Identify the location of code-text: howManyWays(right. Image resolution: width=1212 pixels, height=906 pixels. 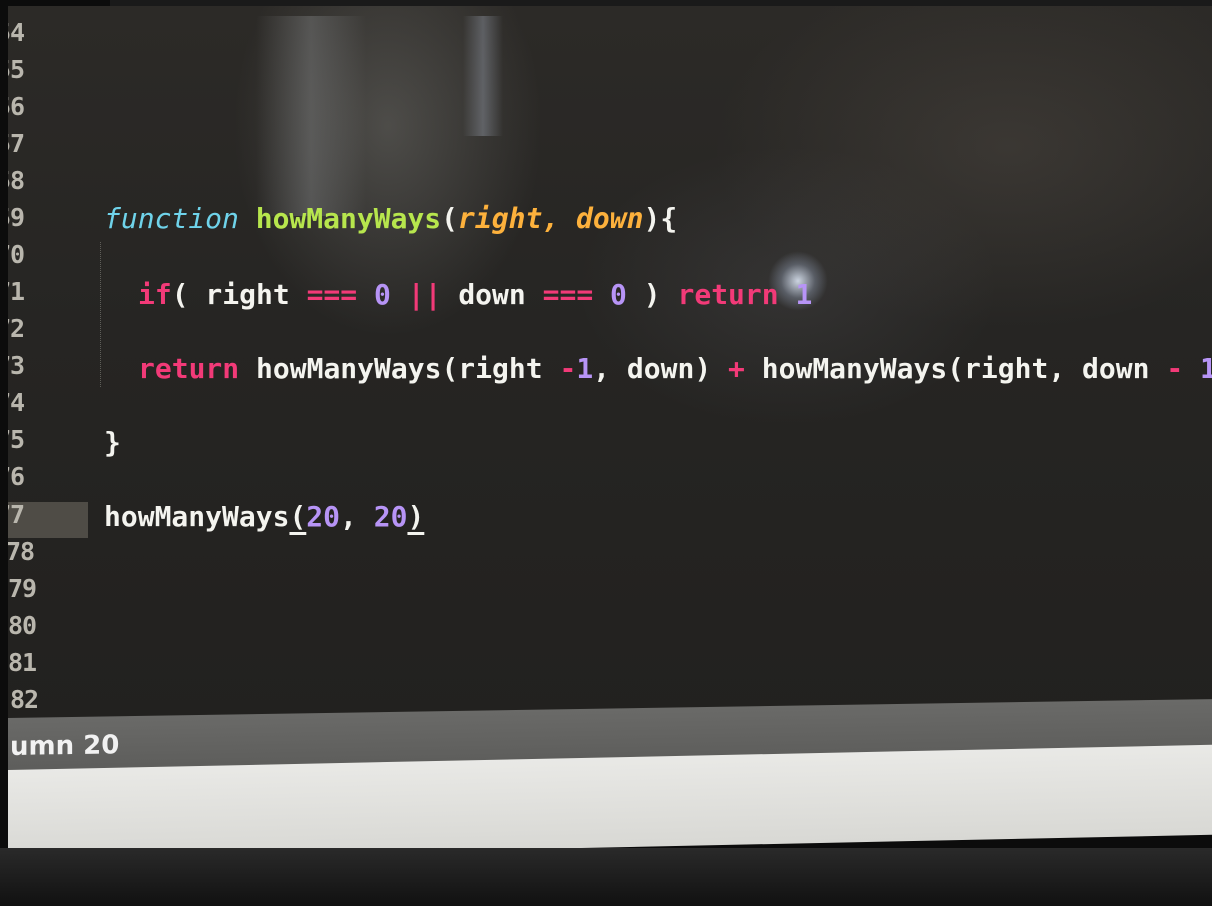
(408, 368).